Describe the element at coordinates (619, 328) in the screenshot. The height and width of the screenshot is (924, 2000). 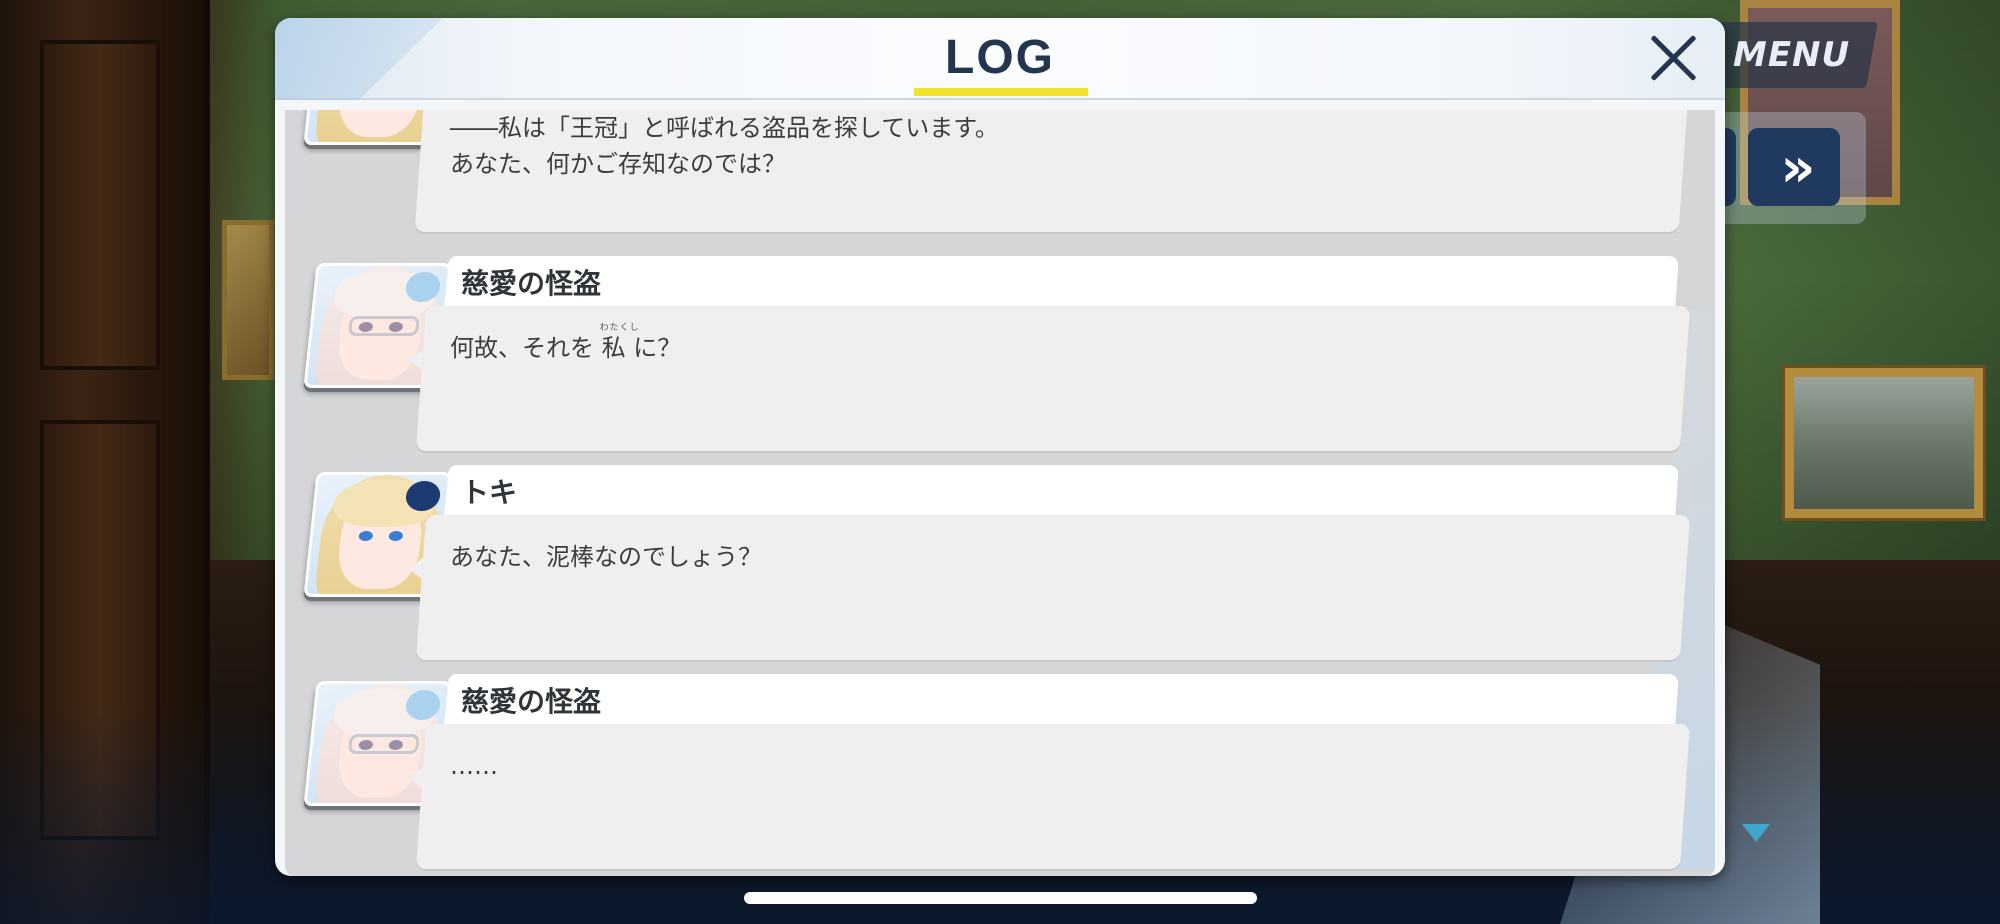
I see `ruby-reading: わたくし` at that location.